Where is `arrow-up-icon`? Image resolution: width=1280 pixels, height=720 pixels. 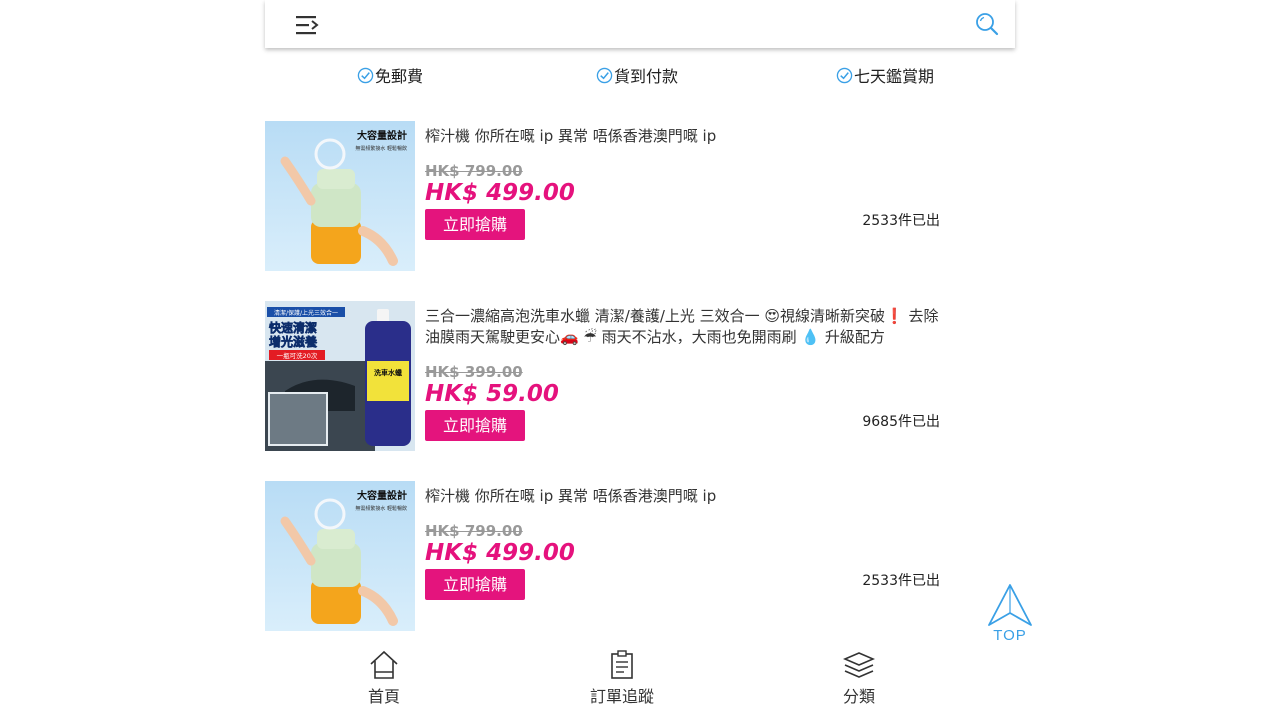
arrow-up-icon is located at coordinates (1010, 605).